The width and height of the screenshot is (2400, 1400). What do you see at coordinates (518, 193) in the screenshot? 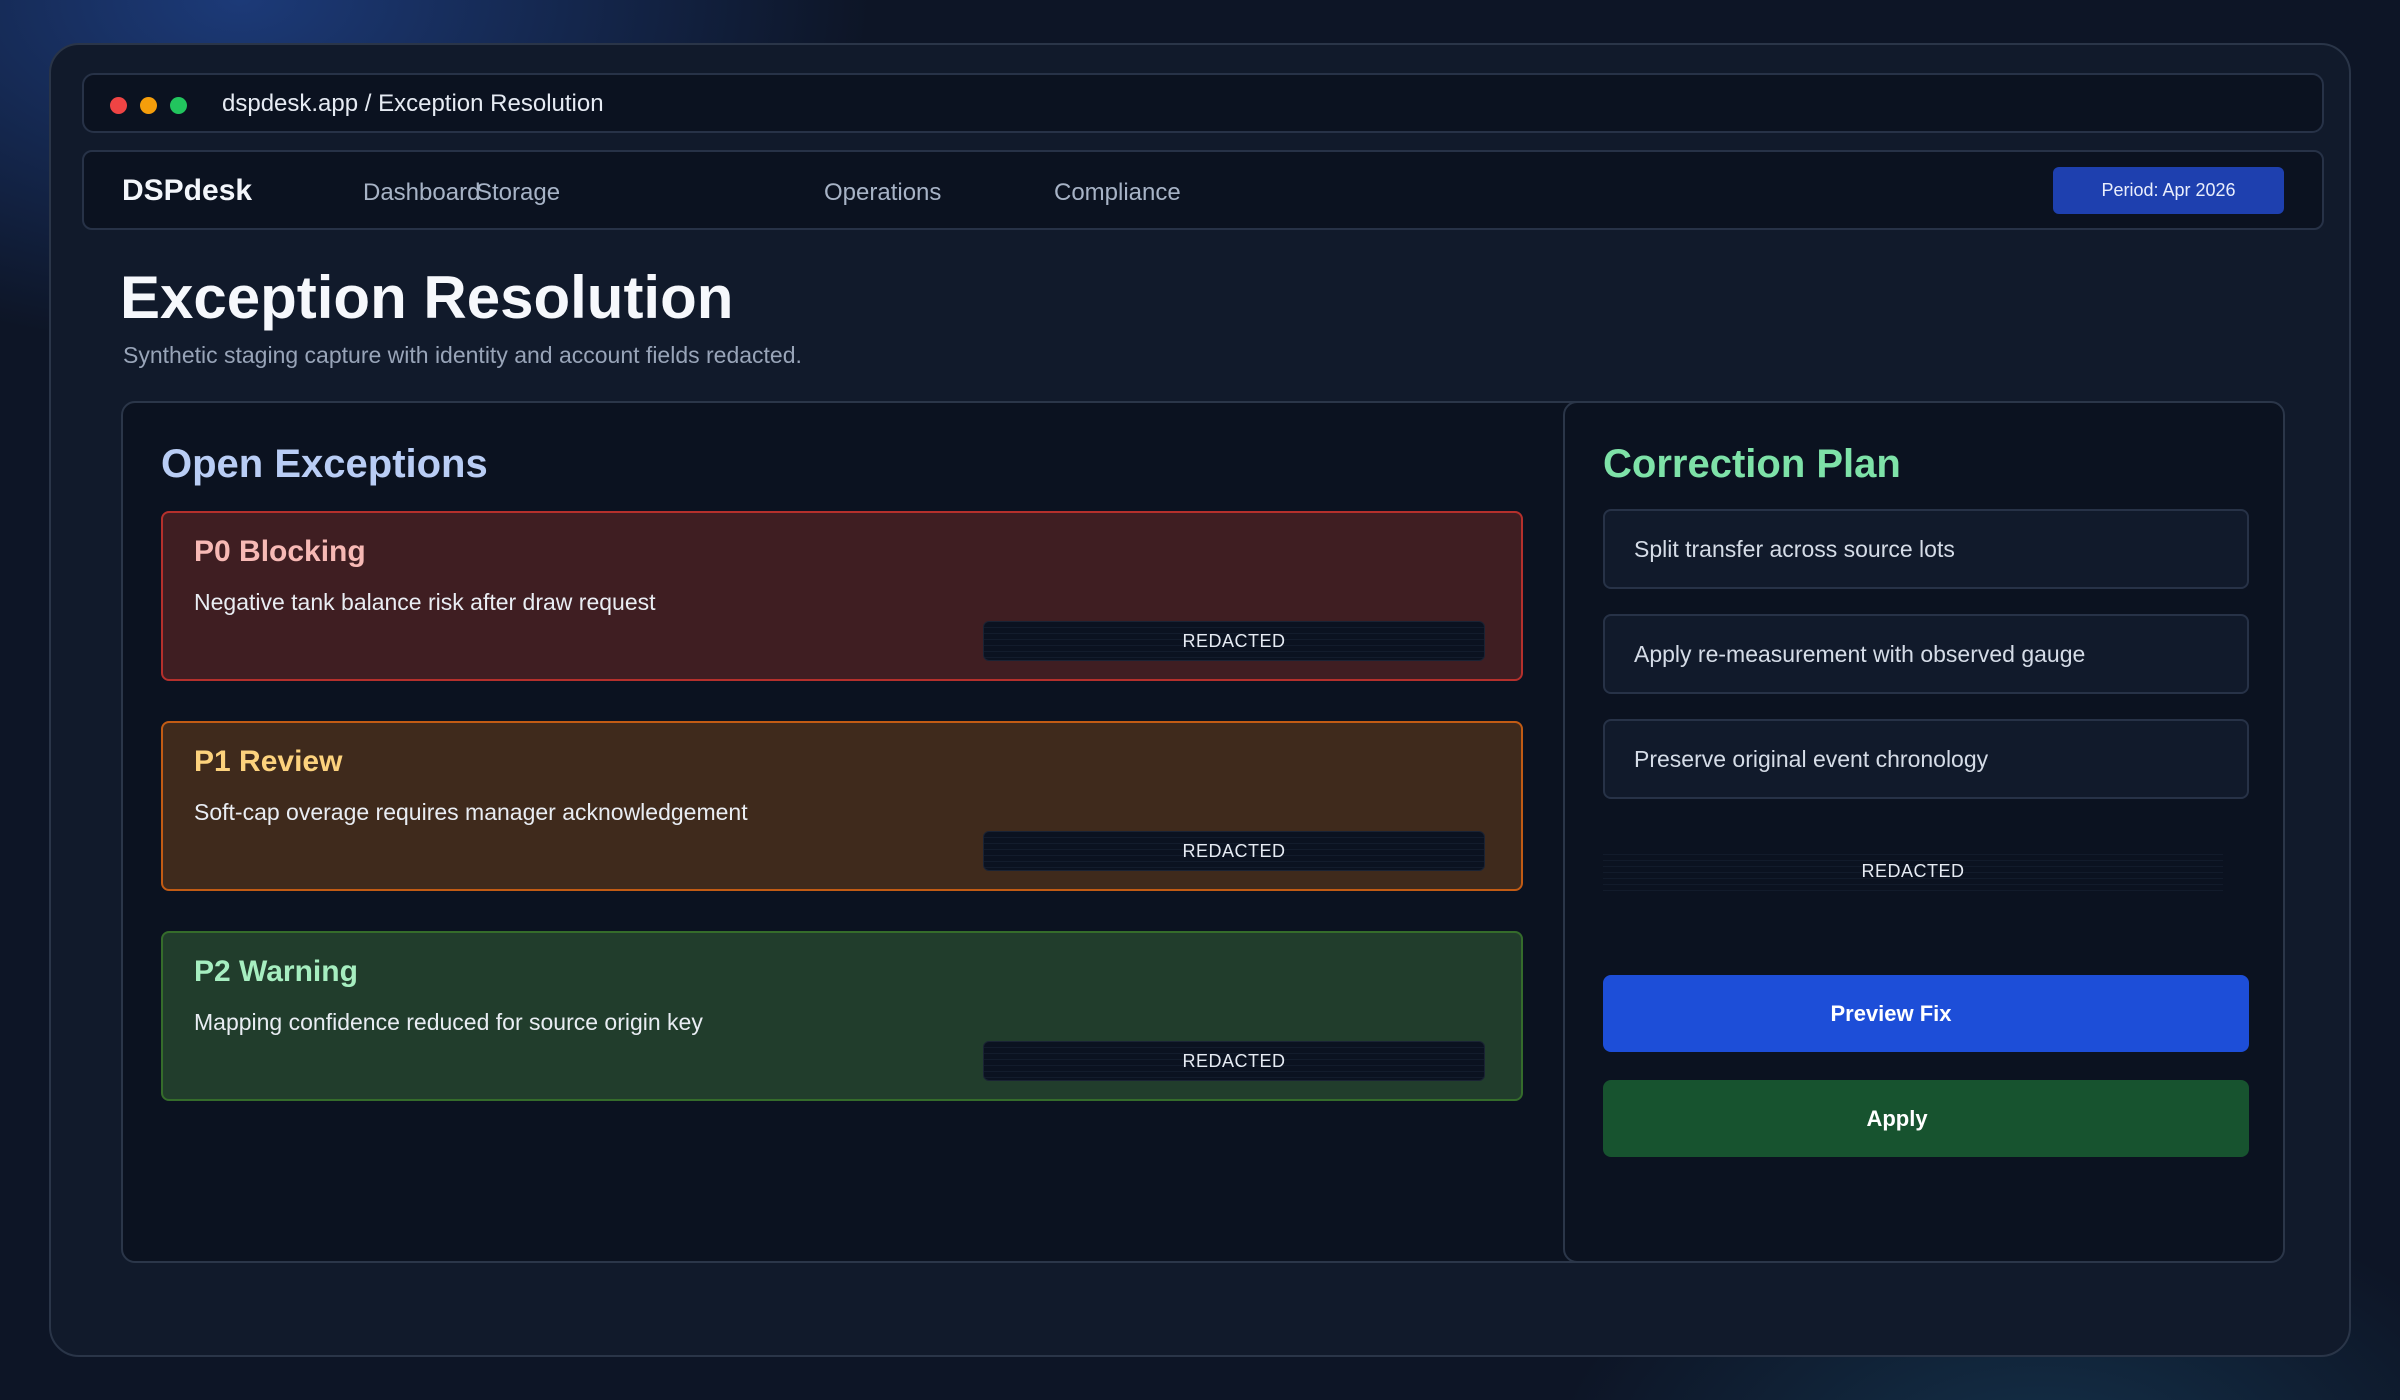
I see `nav-link-storage: Storage` at bounding box center [518, 193].